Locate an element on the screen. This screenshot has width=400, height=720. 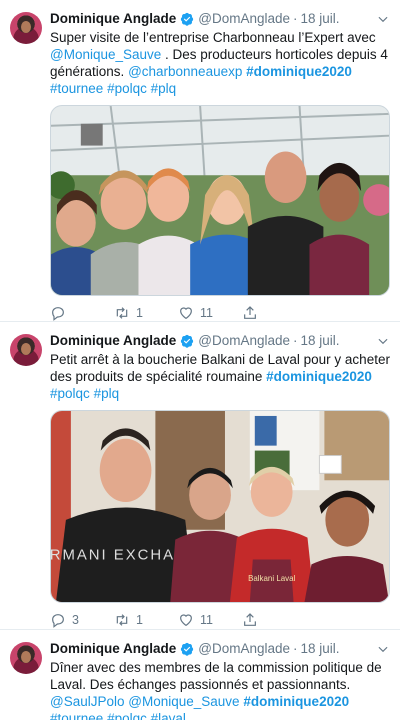
tweet-link: @SaulJPolo is located at coordinates (87, 701).